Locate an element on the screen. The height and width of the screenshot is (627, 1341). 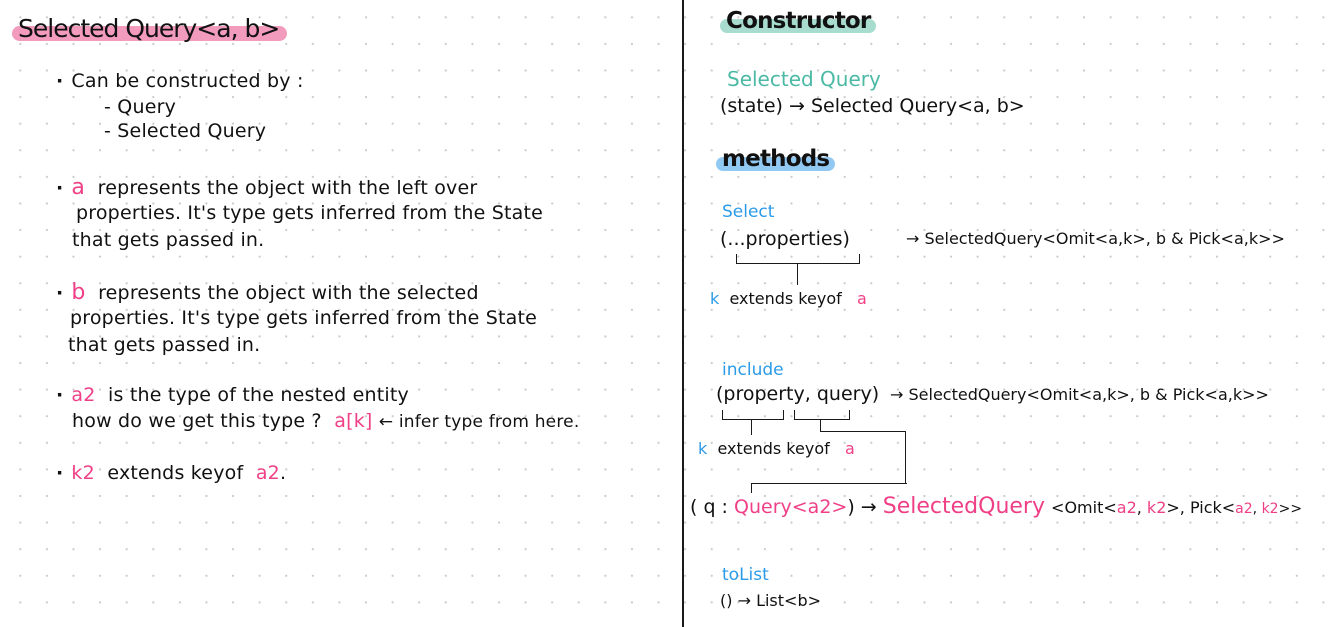
method-include-name: include is located at coordinates (753, 370).